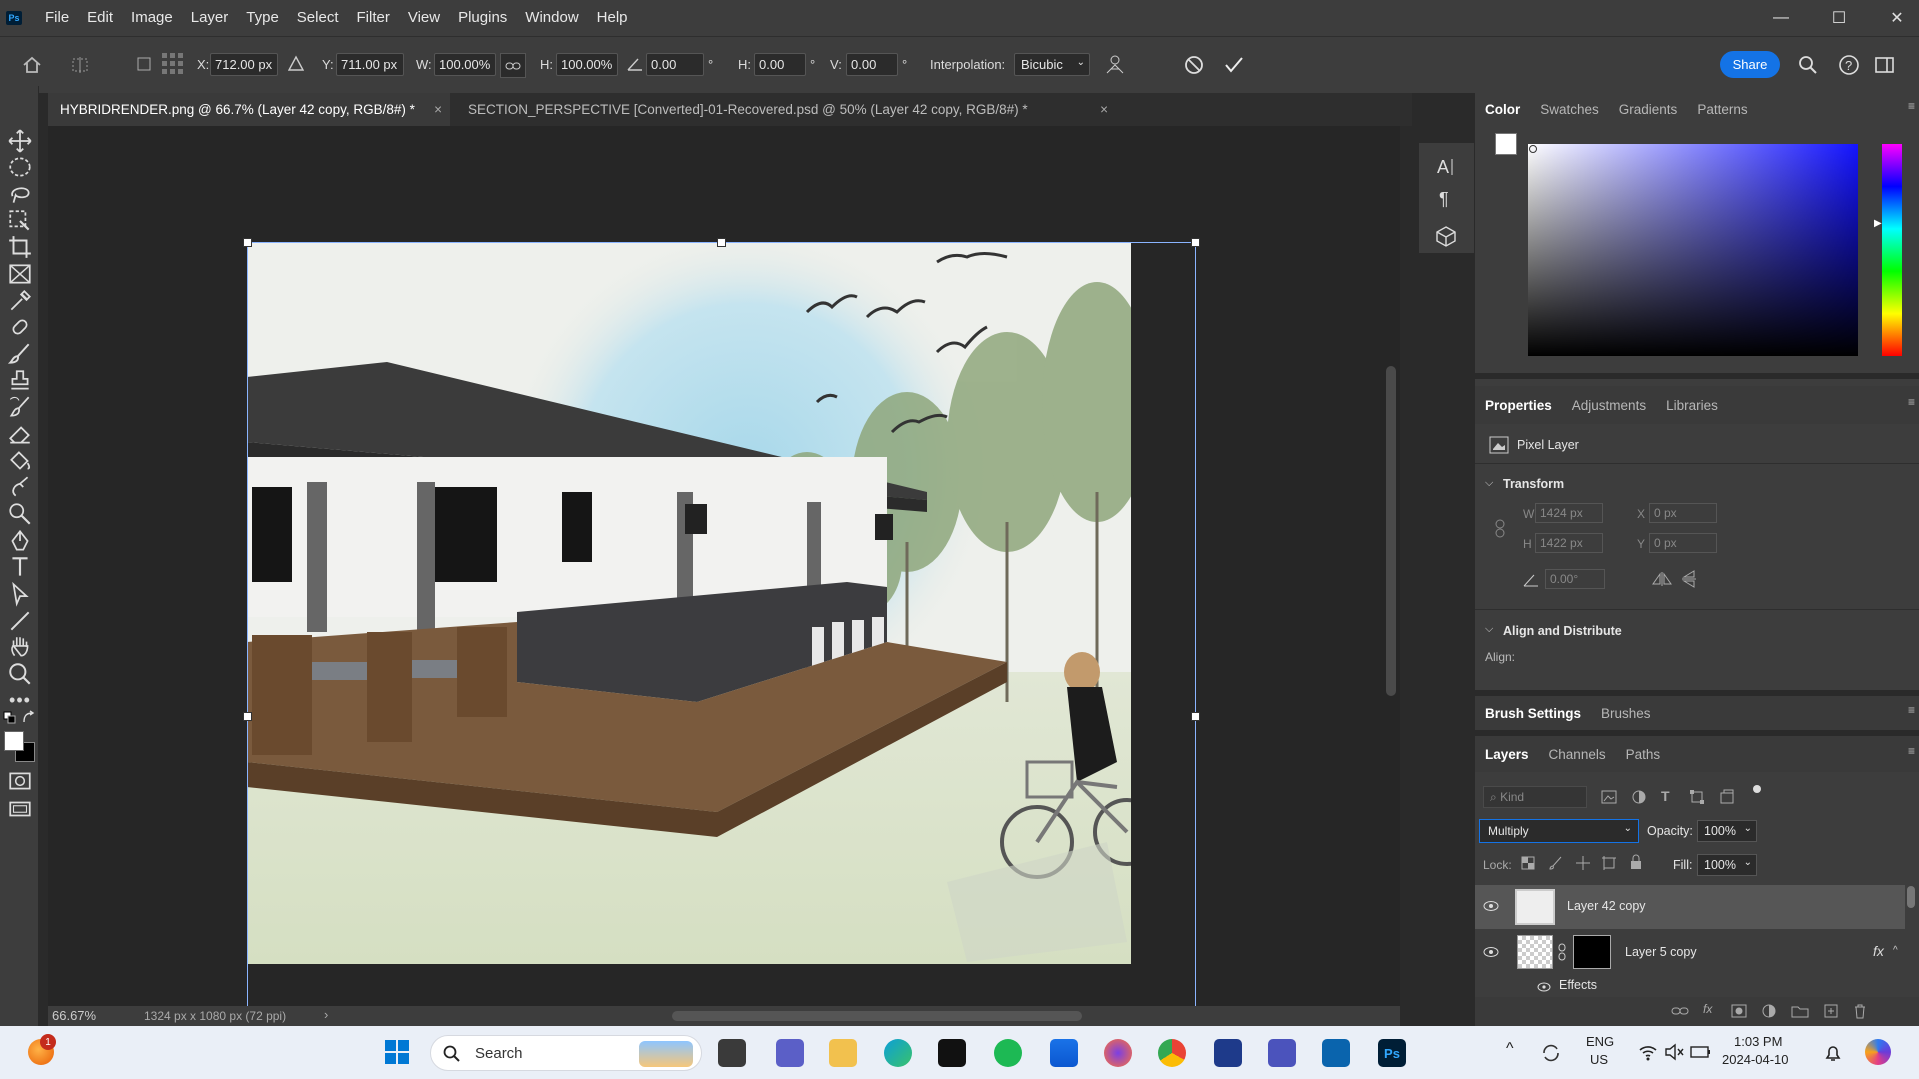 The width and height of the screenshot is (1919, 1079). What do you see at coordinates (1727, 797) in the screenshot?
I see `filter-smart-object-icon` at bounding box center [1727, 797].